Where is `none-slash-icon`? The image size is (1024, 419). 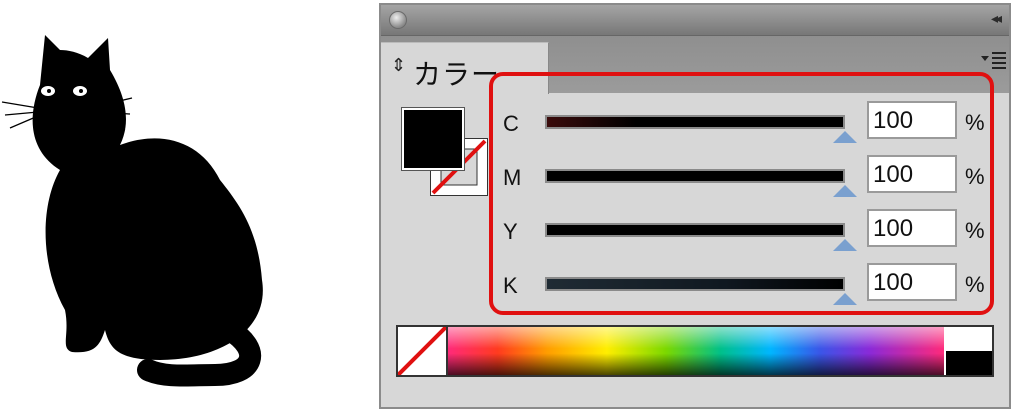 none-slash-icon is located at coordinates (422, 351).